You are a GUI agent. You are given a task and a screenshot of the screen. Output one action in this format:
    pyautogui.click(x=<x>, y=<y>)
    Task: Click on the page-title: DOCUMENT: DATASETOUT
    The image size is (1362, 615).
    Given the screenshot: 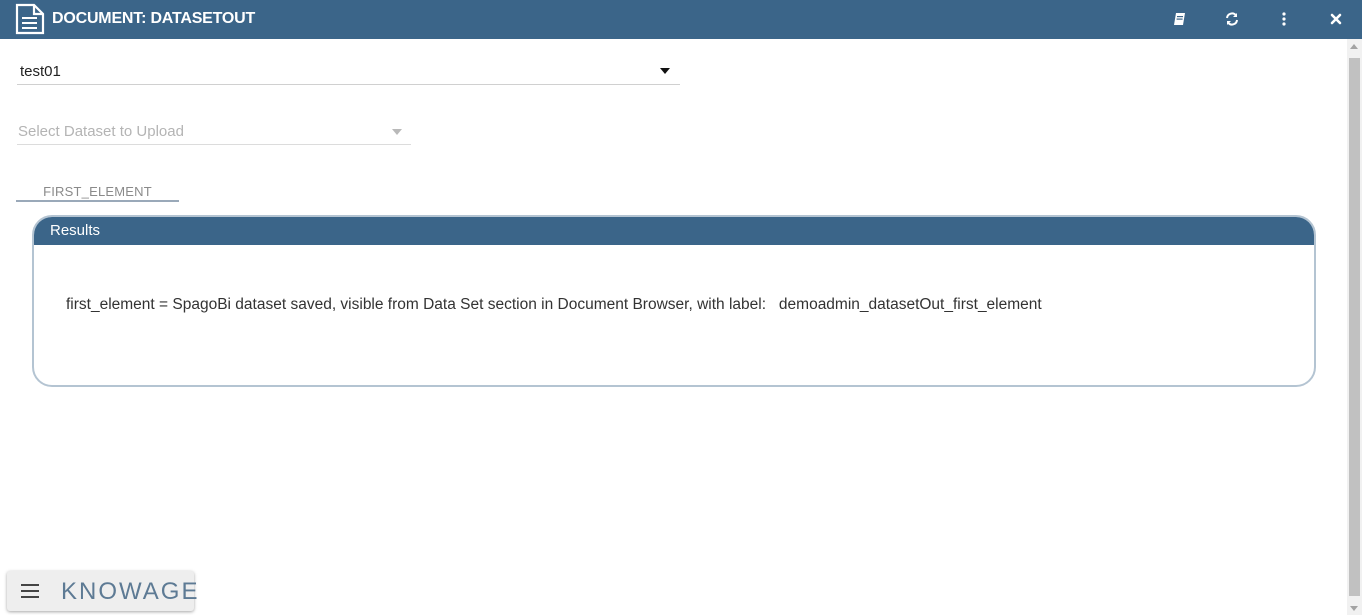 What is the action you would take?
    pyautogui.click(x=154, y=18)
    